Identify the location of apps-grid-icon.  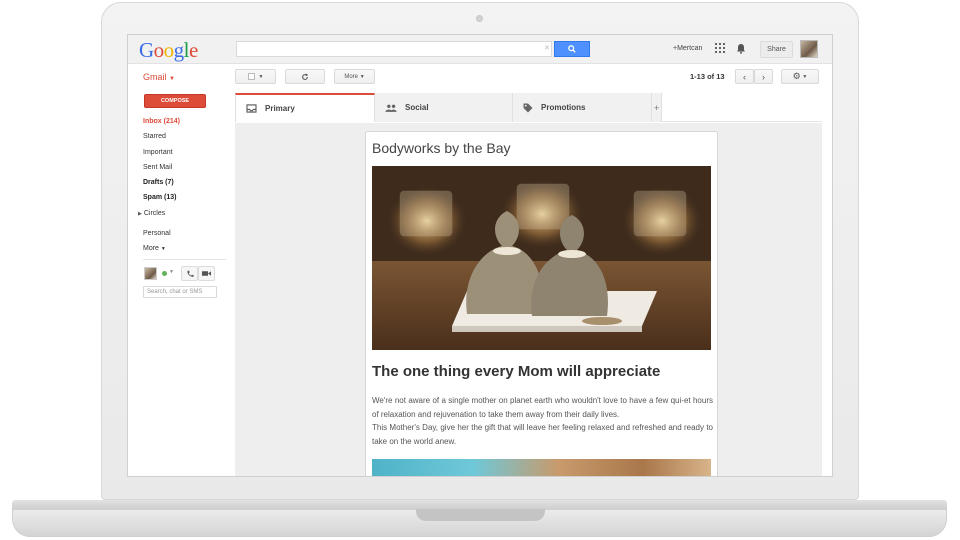
(720, 48).